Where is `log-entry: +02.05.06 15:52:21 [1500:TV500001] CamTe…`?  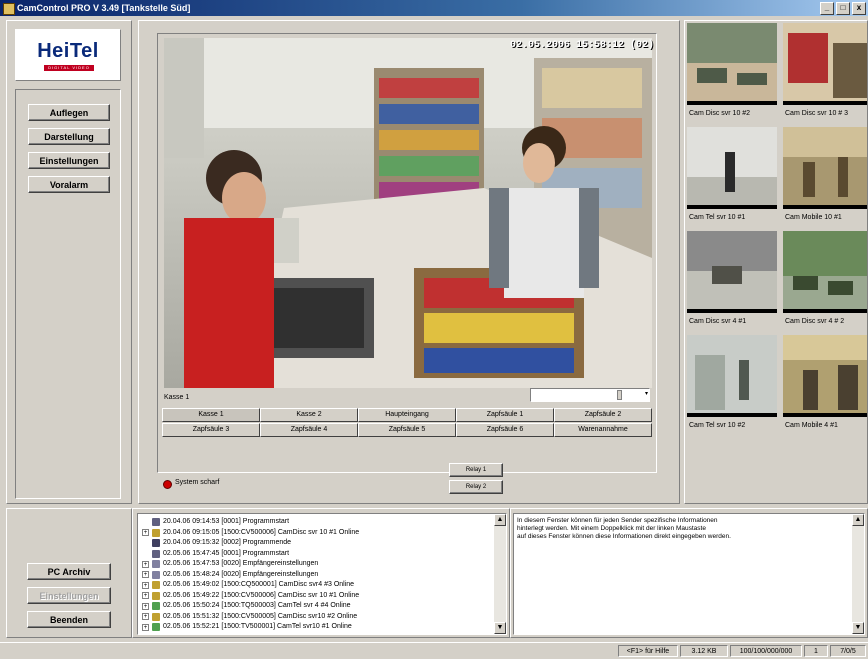 log-entry: +02.05.06 15:52:21 [1500:TV500001] CamTe… is located at coordinates (247, 627).